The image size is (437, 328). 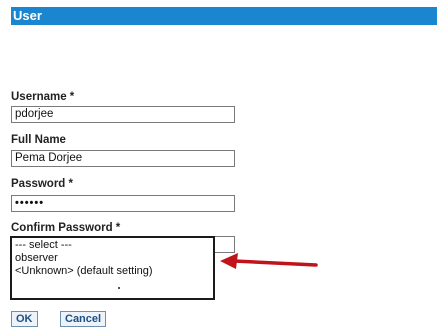 What do you see at coordinates (83, 319) in the screenshot?
I see `cancel-button: Cancel` at bounding box center [83, 319].